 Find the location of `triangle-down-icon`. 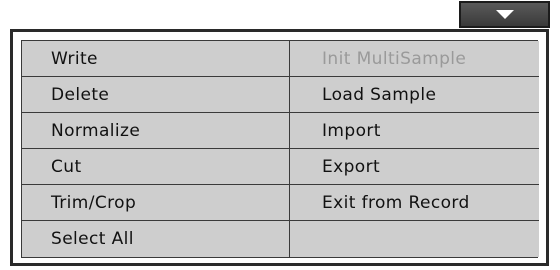

triangle-down-icon is located at coordinates (504, 14).